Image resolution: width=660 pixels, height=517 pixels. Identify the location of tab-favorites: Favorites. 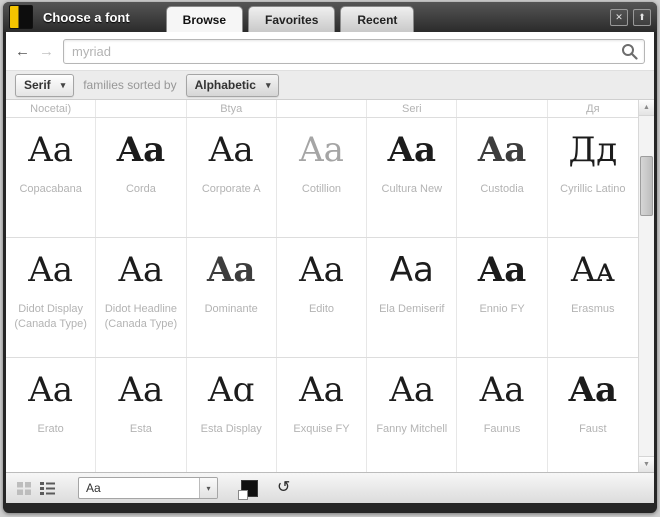
(292, 19).